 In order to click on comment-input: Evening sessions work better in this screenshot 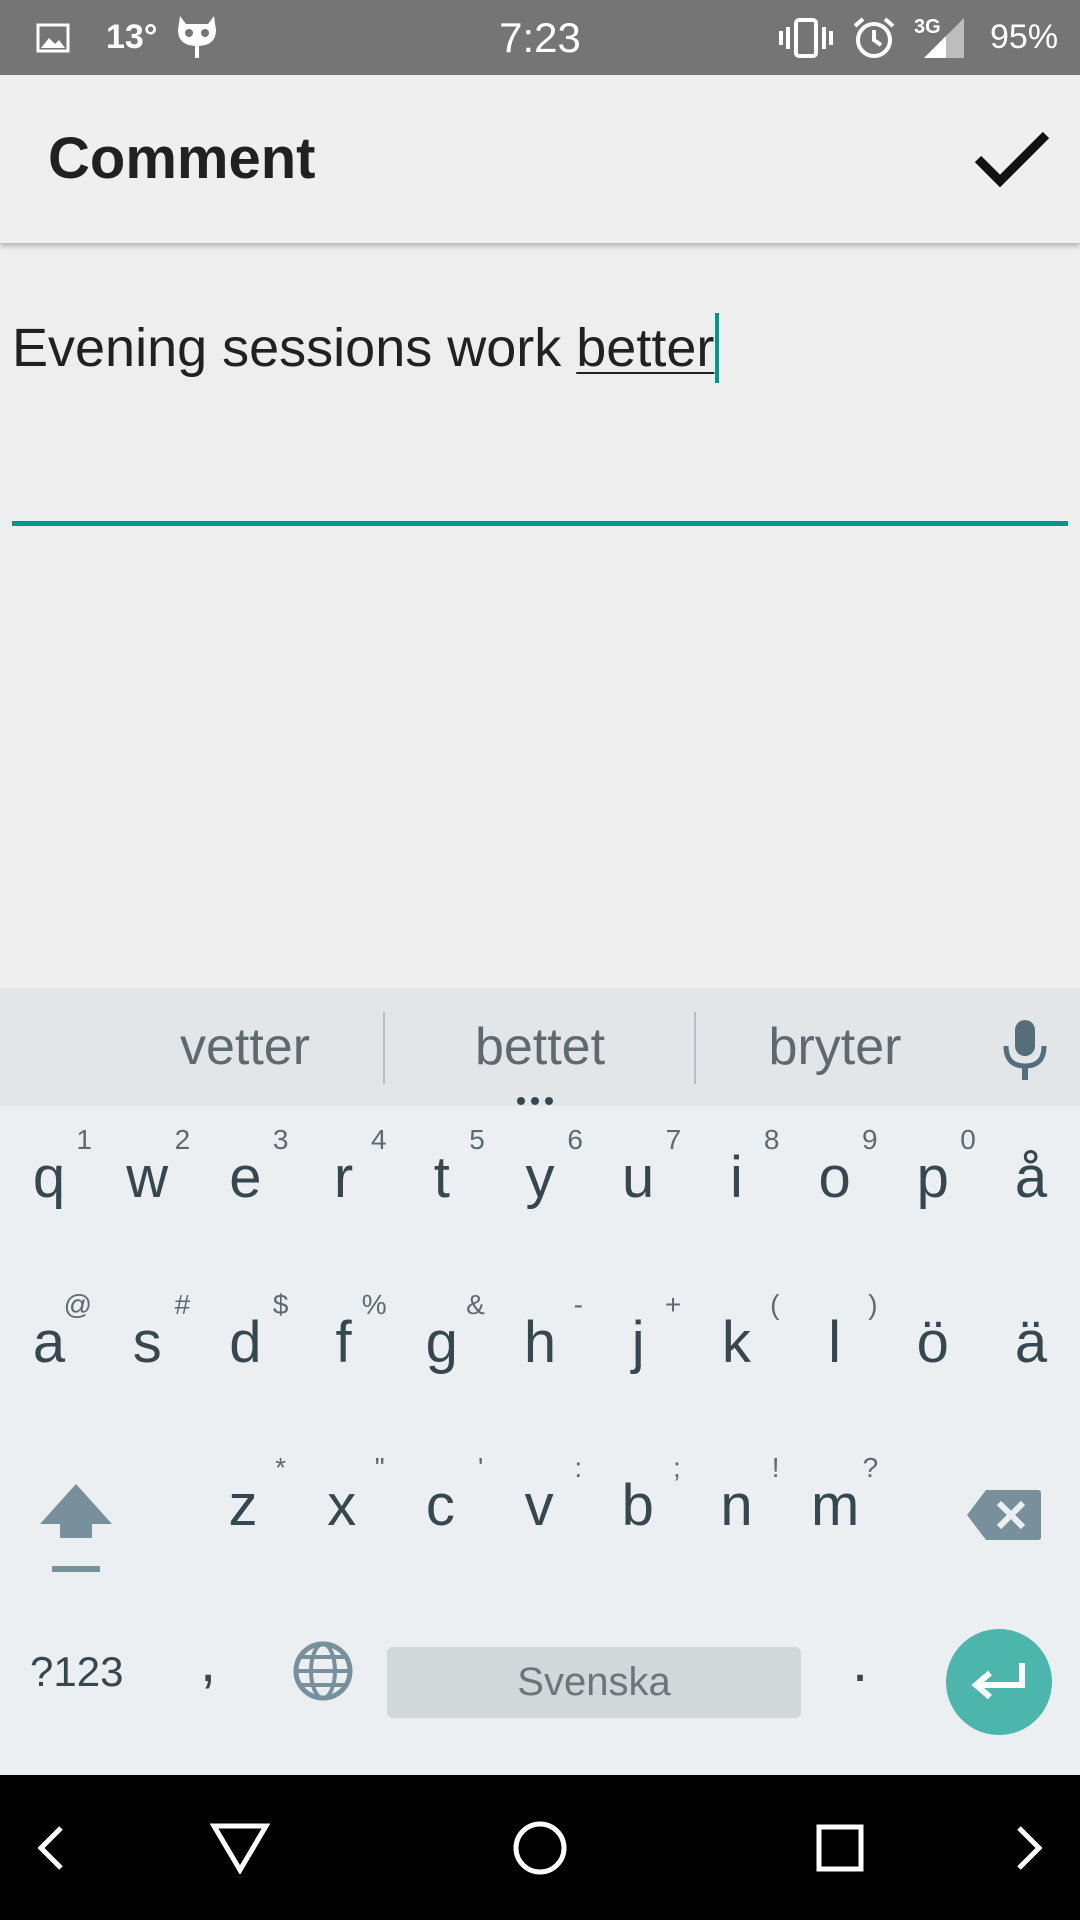, I will do `click(540, 363)`.